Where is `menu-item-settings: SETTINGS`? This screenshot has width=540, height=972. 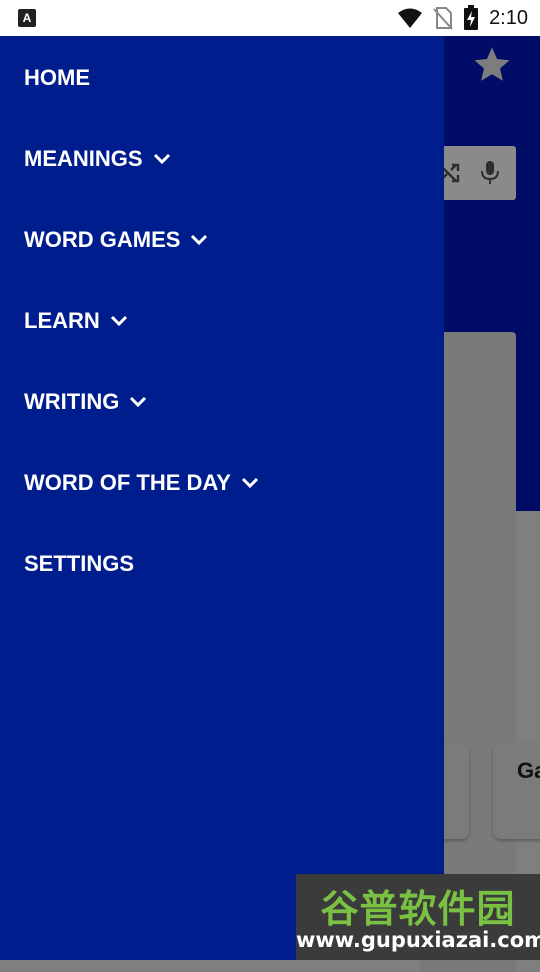 menu-item-settings: SETTINGS is located at coordinates (79, 564).